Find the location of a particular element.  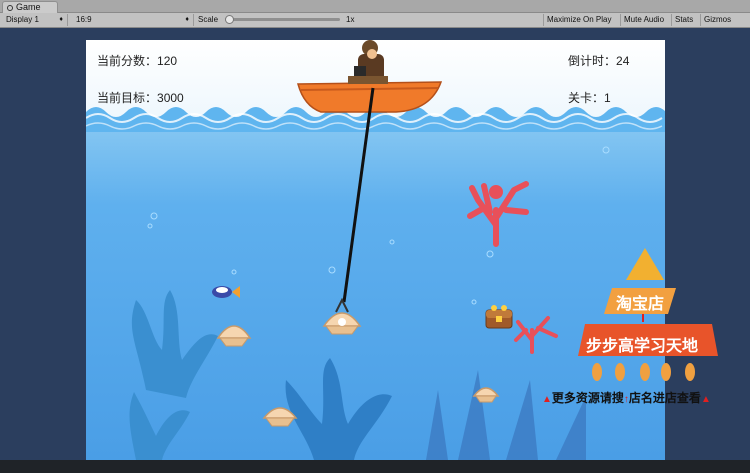

display-dropdown: Display 1 ♦ is located at coordinates (35, 20).